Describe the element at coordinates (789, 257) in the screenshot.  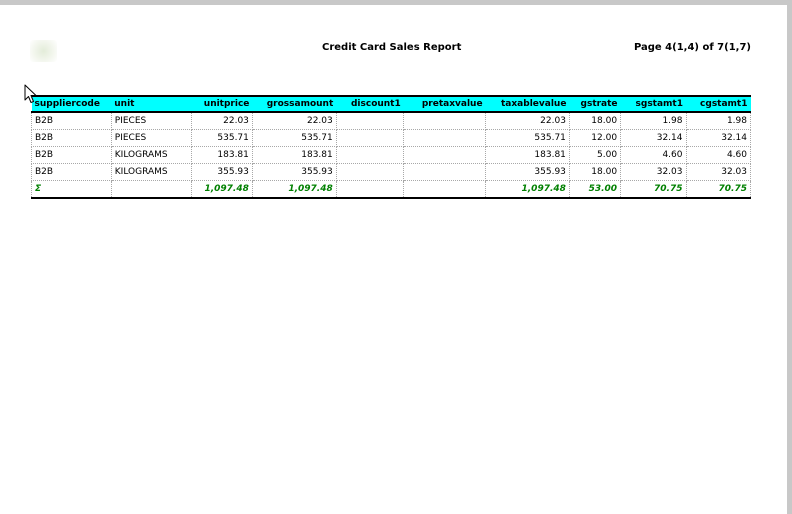
I see `vertical-scrollbar` at that location.